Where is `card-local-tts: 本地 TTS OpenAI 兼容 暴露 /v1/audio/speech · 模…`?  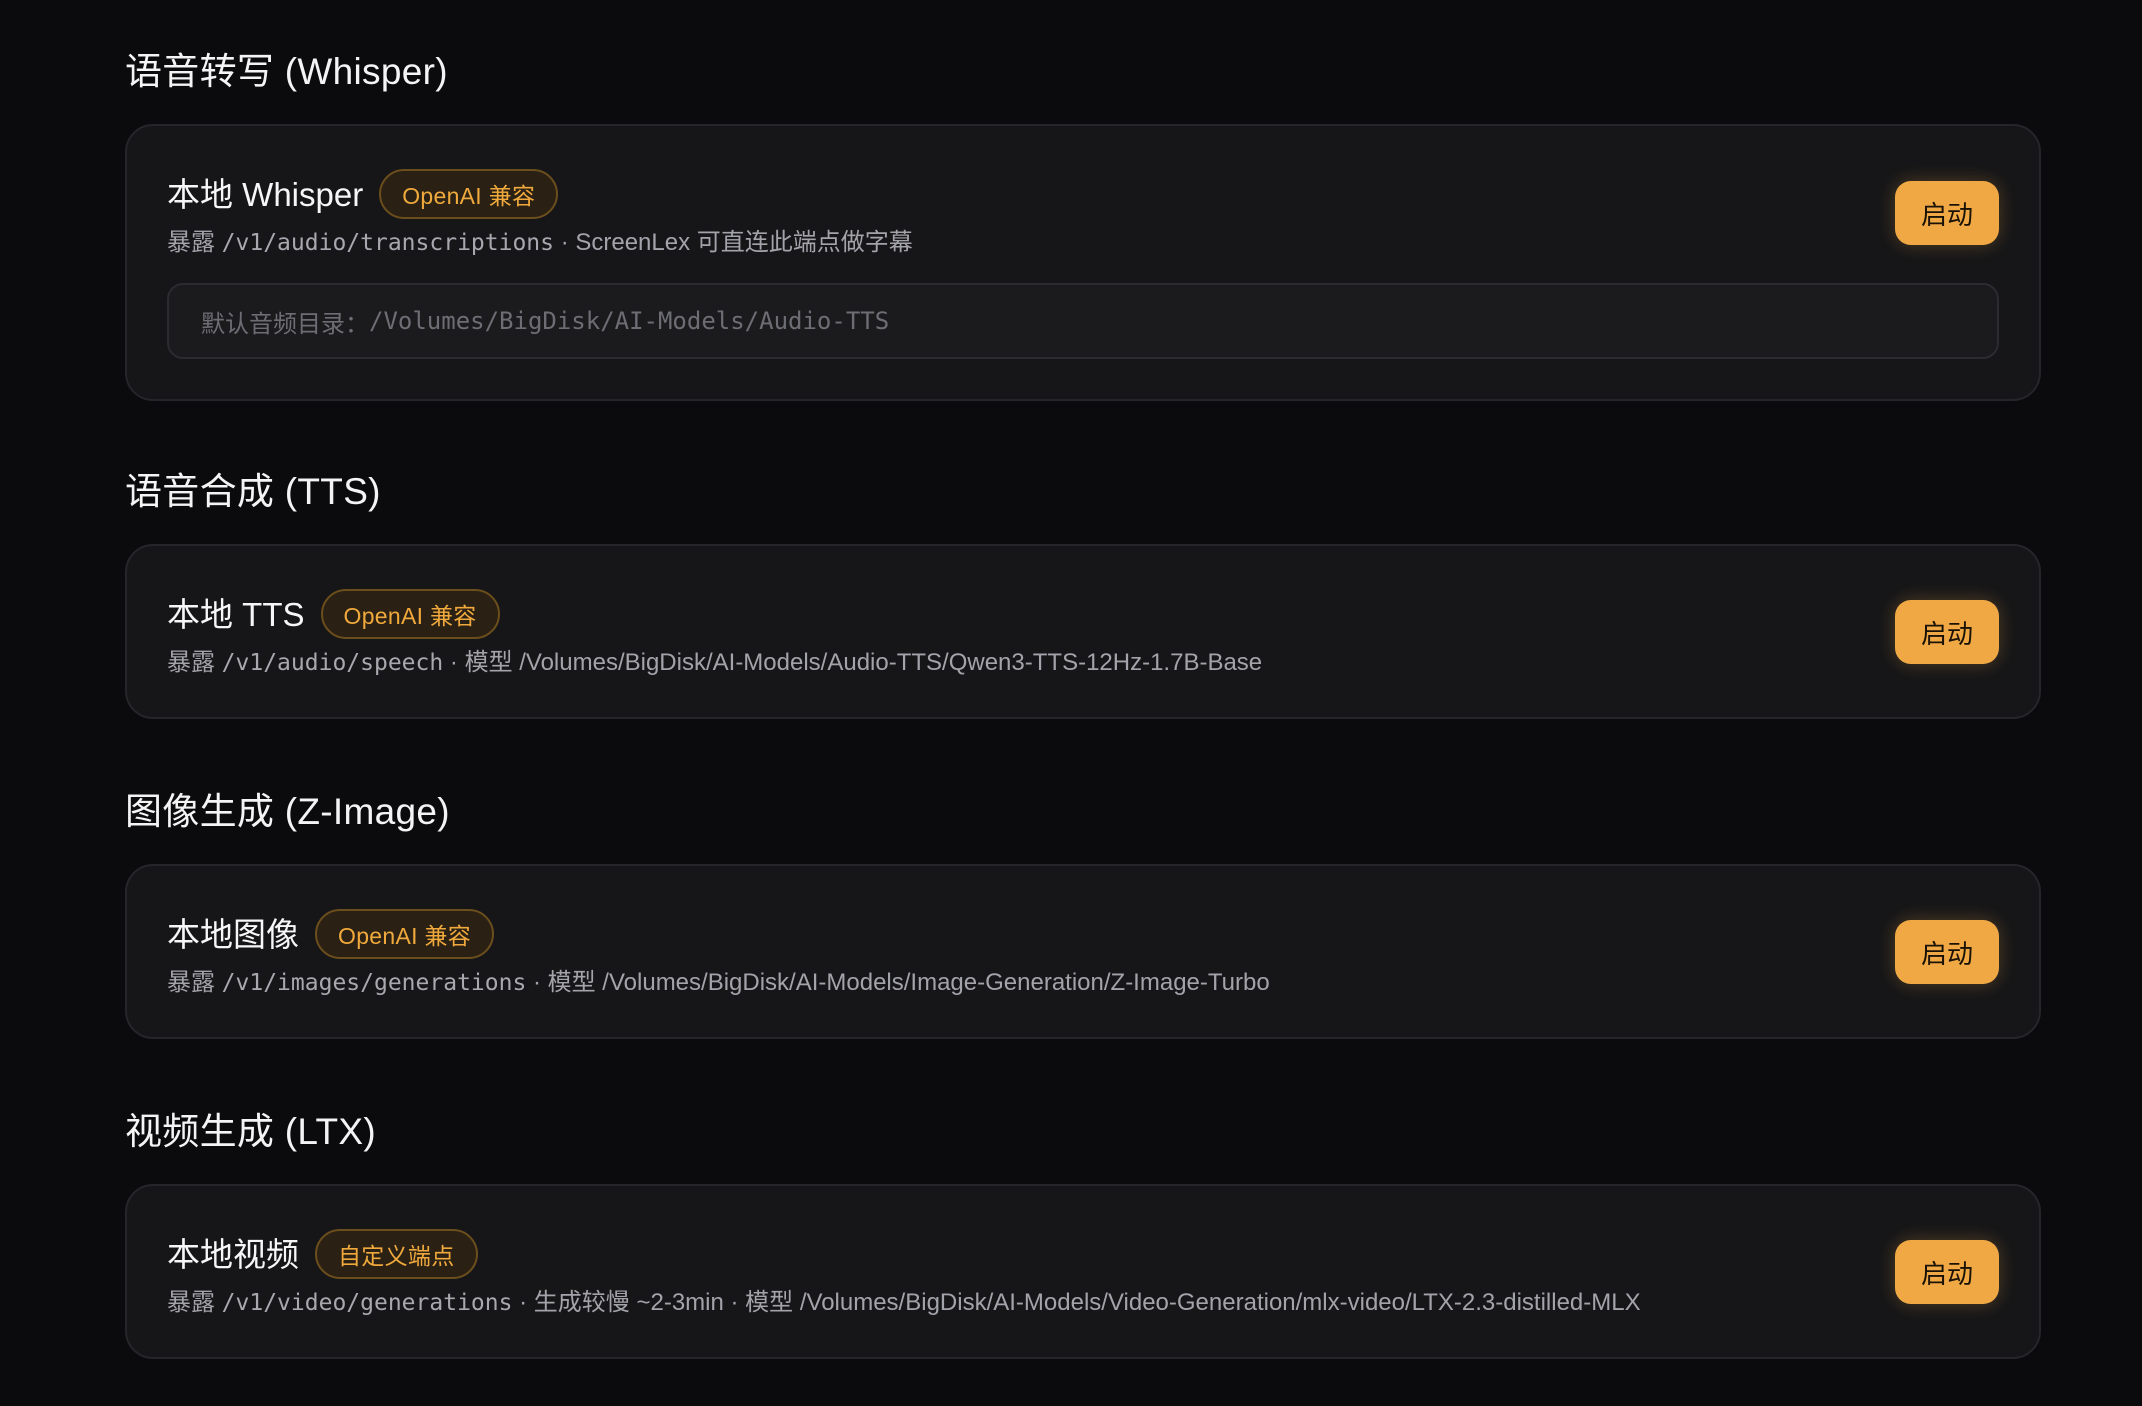
card-local-tts: 本地 TTS OpenAI 兼容 暴露 /v1/audio/speech · 模… is located at coordinates (1083, 631).